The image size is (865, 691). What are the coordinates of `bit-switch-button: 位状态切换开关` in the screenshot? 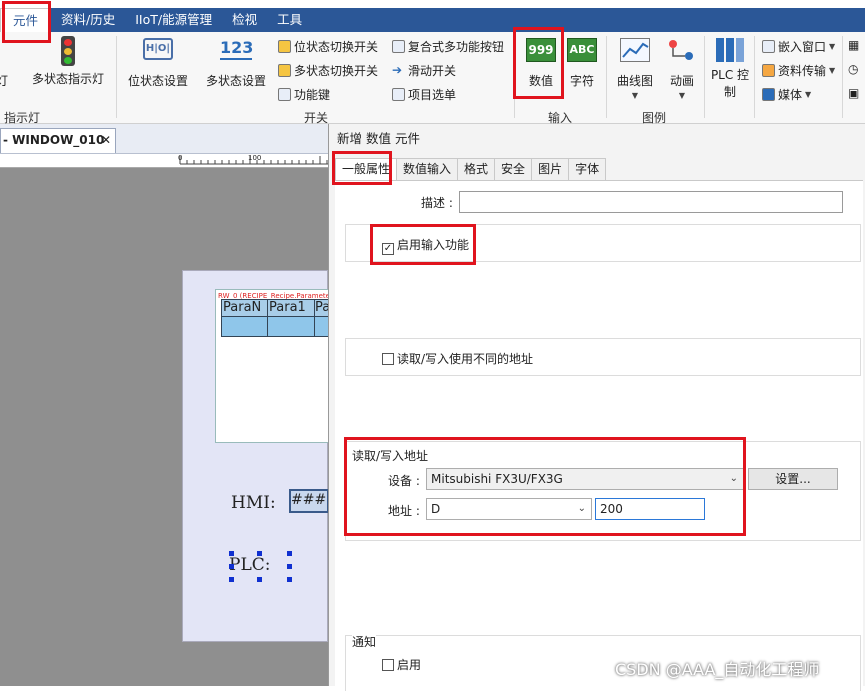 It's located at (328, 46).